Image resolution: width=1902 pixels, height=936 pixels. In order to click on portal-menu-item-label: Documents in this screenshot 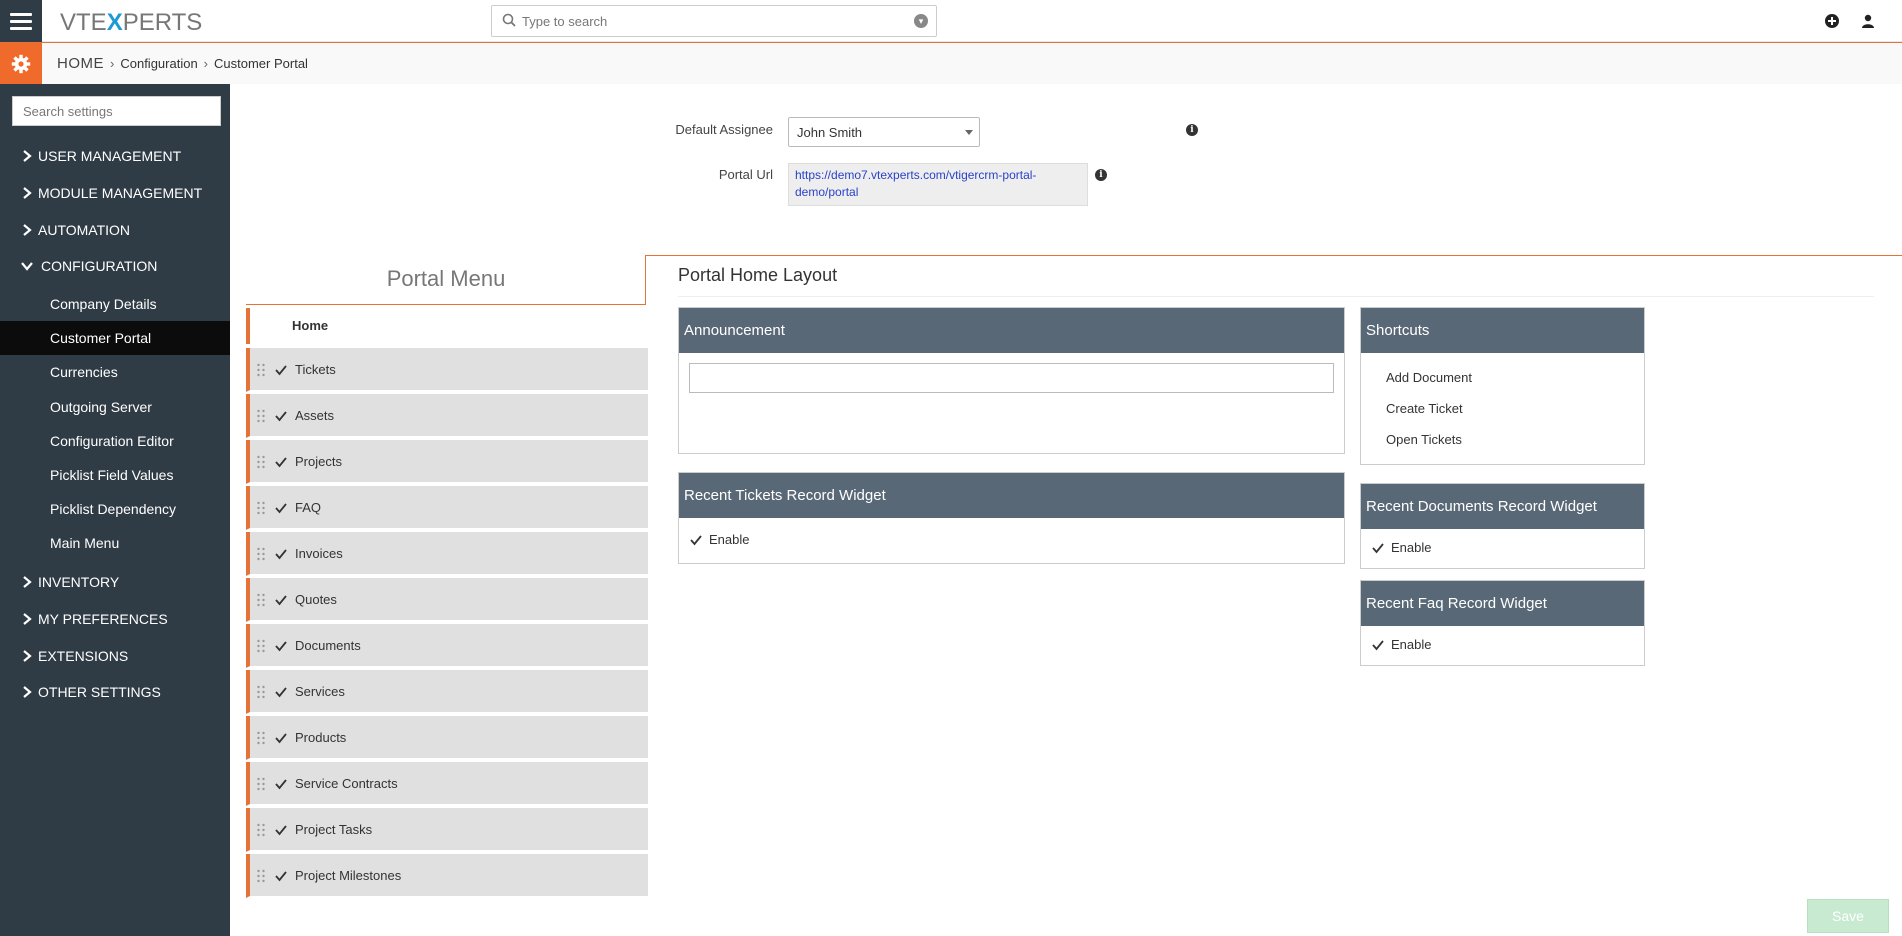, I will do `click(328, 645)`.